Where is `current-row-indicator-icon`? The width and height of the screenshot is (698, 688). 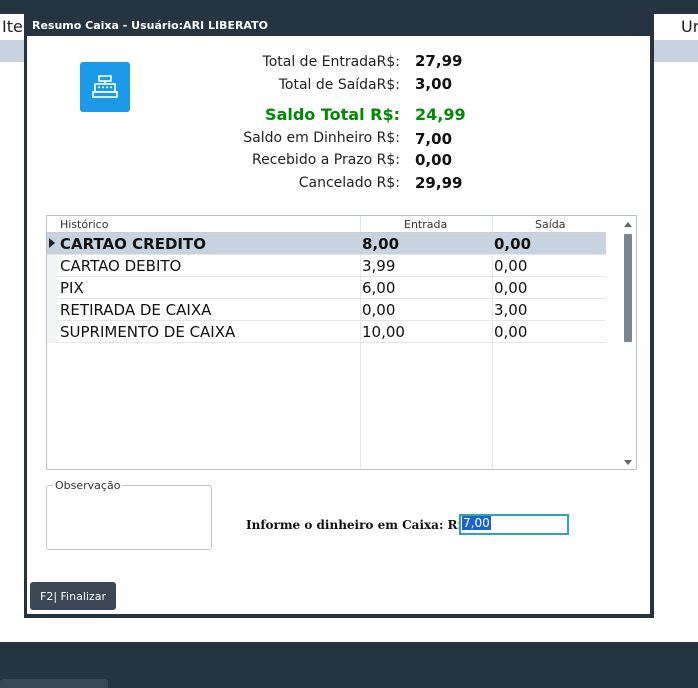 current-row-indicator-icon is located at coordinates (52, 243).